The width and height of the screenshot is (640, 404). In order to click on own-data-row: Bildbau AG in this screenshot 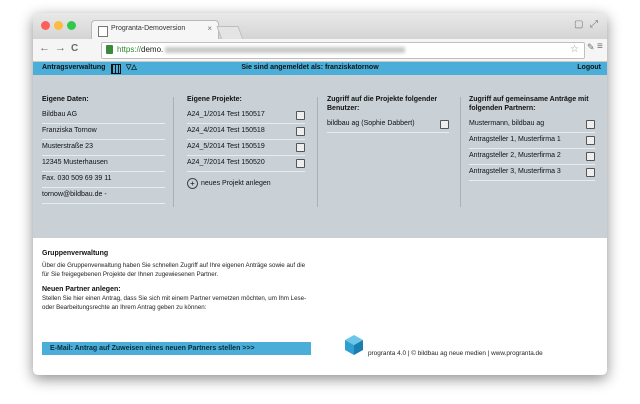, I will do `click(103, 116)`.